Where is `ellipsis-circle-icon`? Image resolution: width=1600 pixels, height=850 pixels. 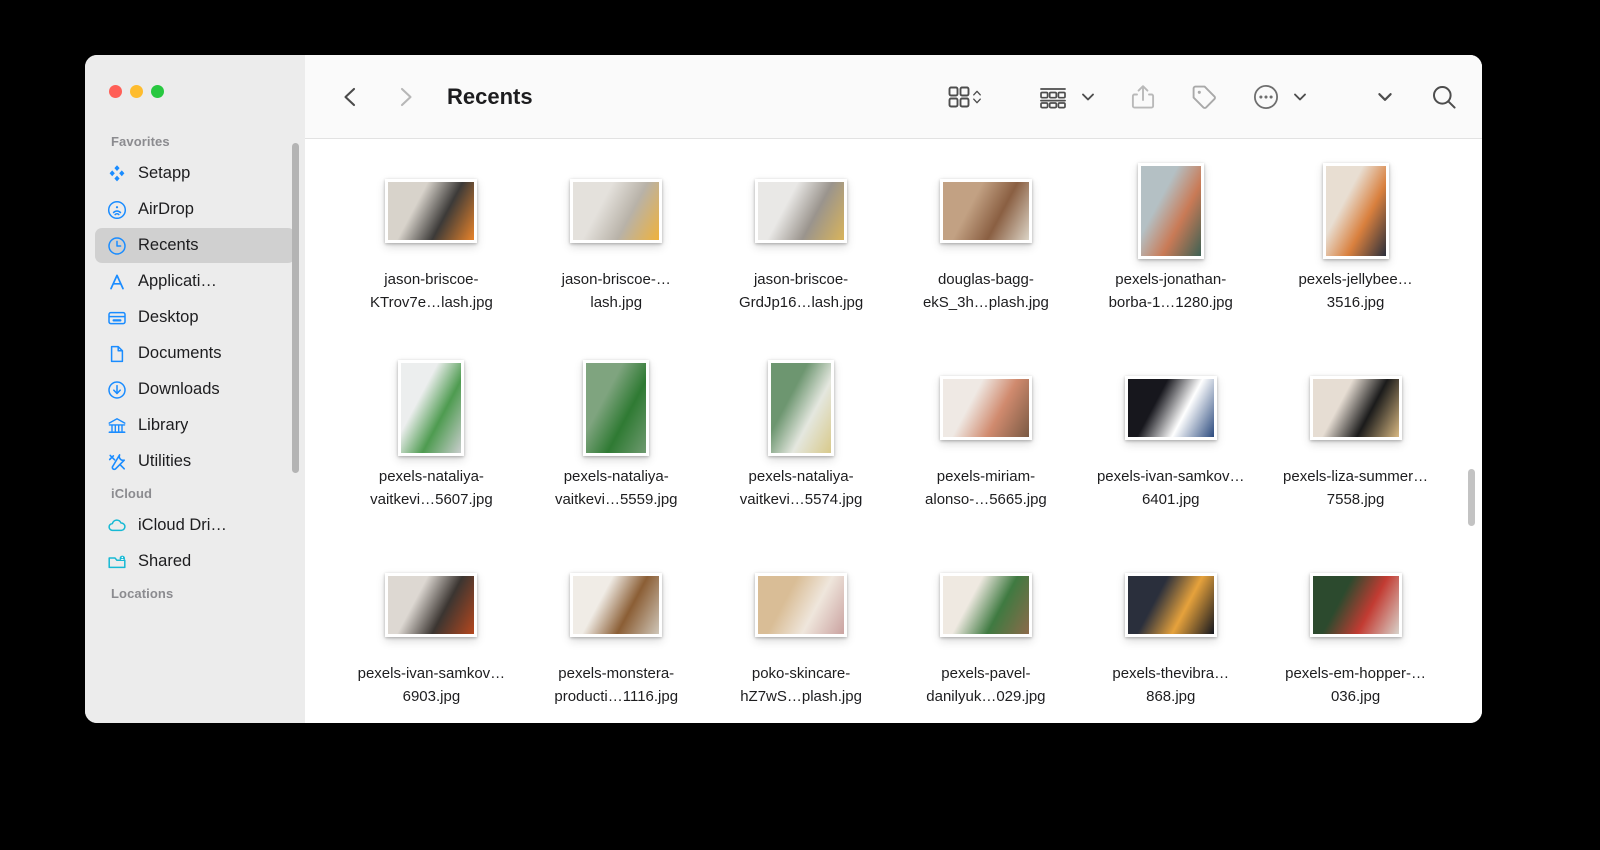 ellipsis-circle-icon is located at coordinates (1266, 97).